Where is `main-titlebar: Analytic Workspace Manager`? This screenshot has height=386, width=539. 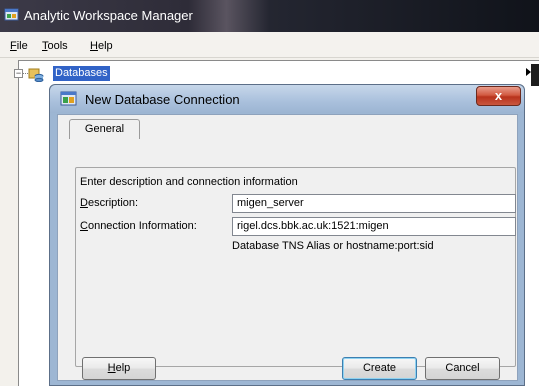
main-titlebar: Analytic Workspace Manager is located at coordinates (269, 16).